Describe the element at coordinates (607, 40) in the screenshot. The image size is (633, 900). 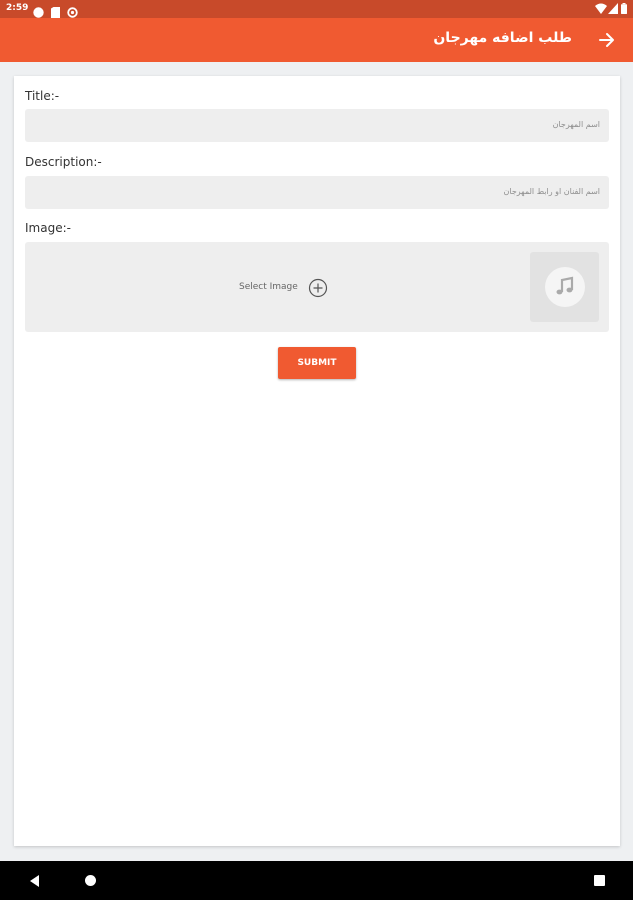
I see `back-arrow-icon` at that location.